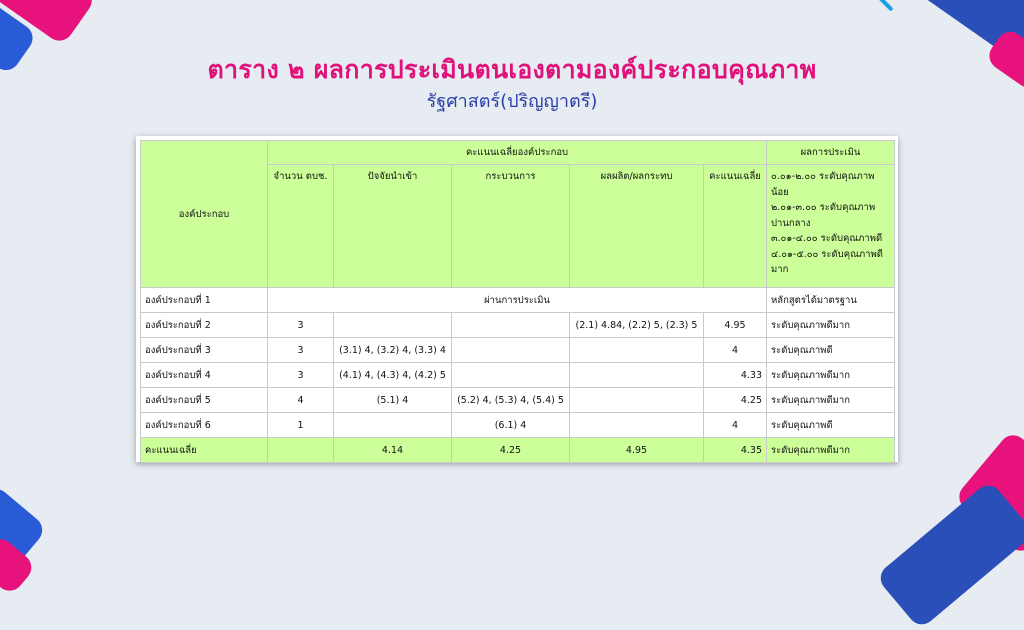 The image size is (1024, 630). Describe the element at coordinates (204, 375) in the screenshot. I see `row-component-name: องค์ประกอบที่ 4` at that location.